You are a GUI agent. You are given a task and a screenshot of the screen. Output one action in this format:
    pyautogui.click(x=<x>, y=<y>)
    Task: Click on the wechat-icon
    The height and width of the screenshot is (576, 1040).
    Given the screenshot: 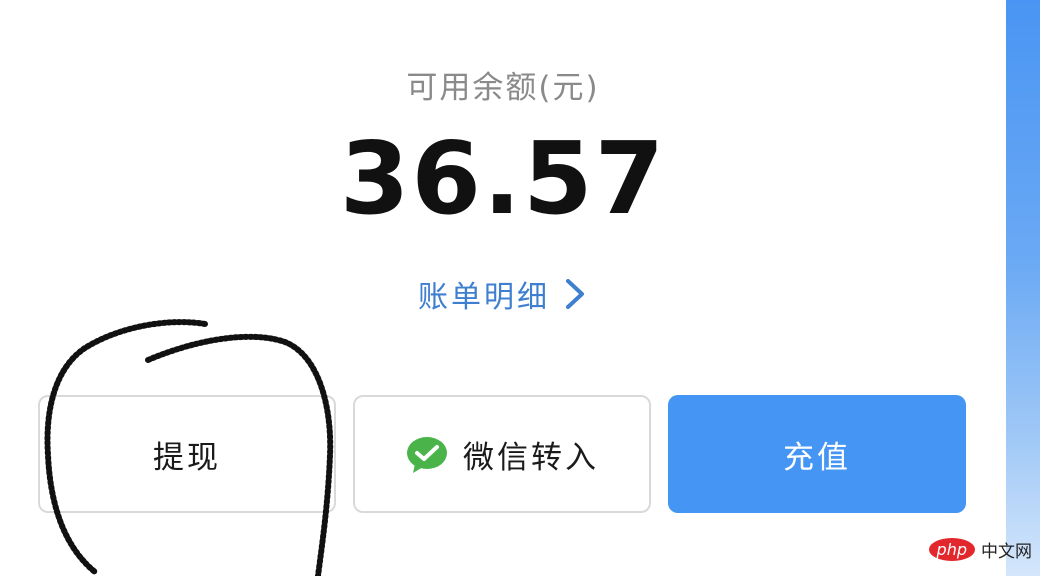 What is the action you would take?
    pyautogui.click(x=427, y=455)
    